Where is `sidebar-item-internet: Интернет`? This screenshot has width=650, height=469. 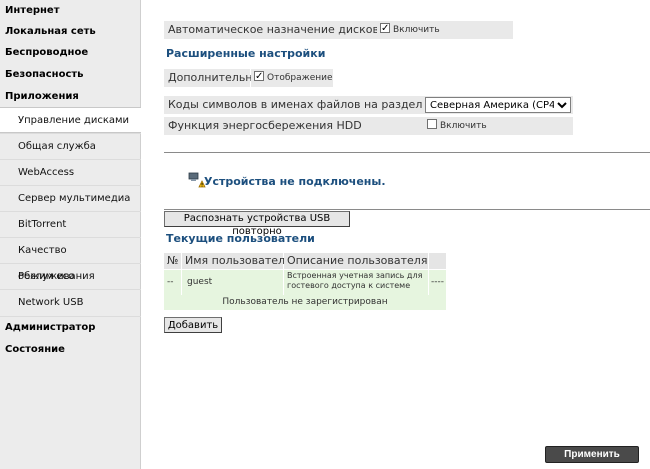 sidebar-item-internet: Интернет is located at coordinates (70, 11).